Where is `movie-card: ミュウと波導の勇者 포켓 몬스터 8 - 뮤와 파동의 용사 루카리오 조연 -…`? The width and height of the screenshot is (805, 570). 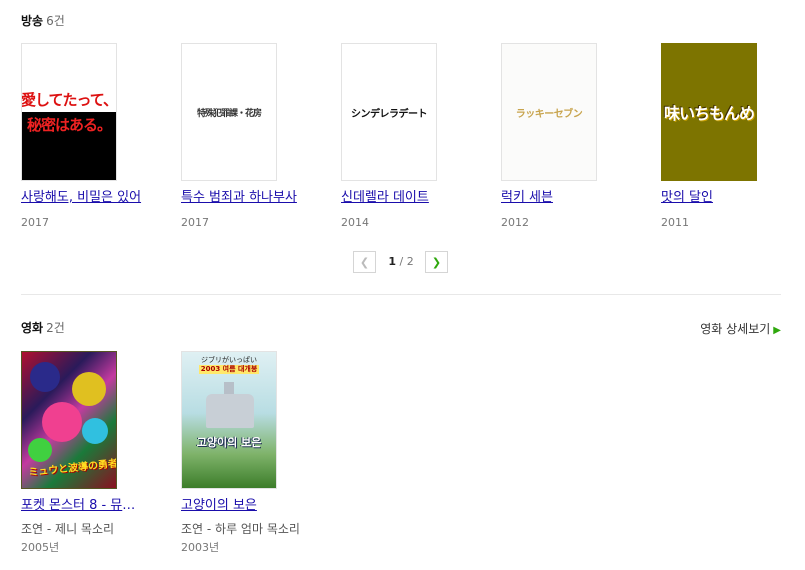
movie-card: ミュウと波導の勇者 포켓 몬스터 8 - 뮤와 파동의 용사 루카리오 조연 -… is located at coordinates (85, 453).